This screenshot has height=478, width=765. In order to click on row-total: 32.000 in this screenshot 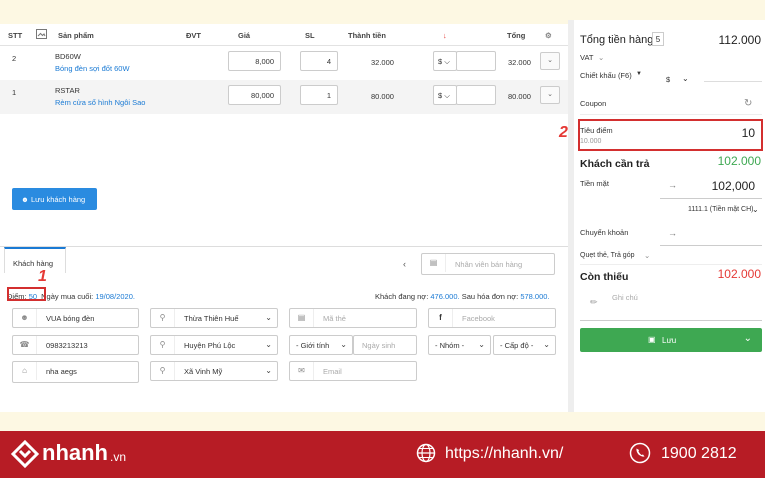, I will do `click(519, 62)`.